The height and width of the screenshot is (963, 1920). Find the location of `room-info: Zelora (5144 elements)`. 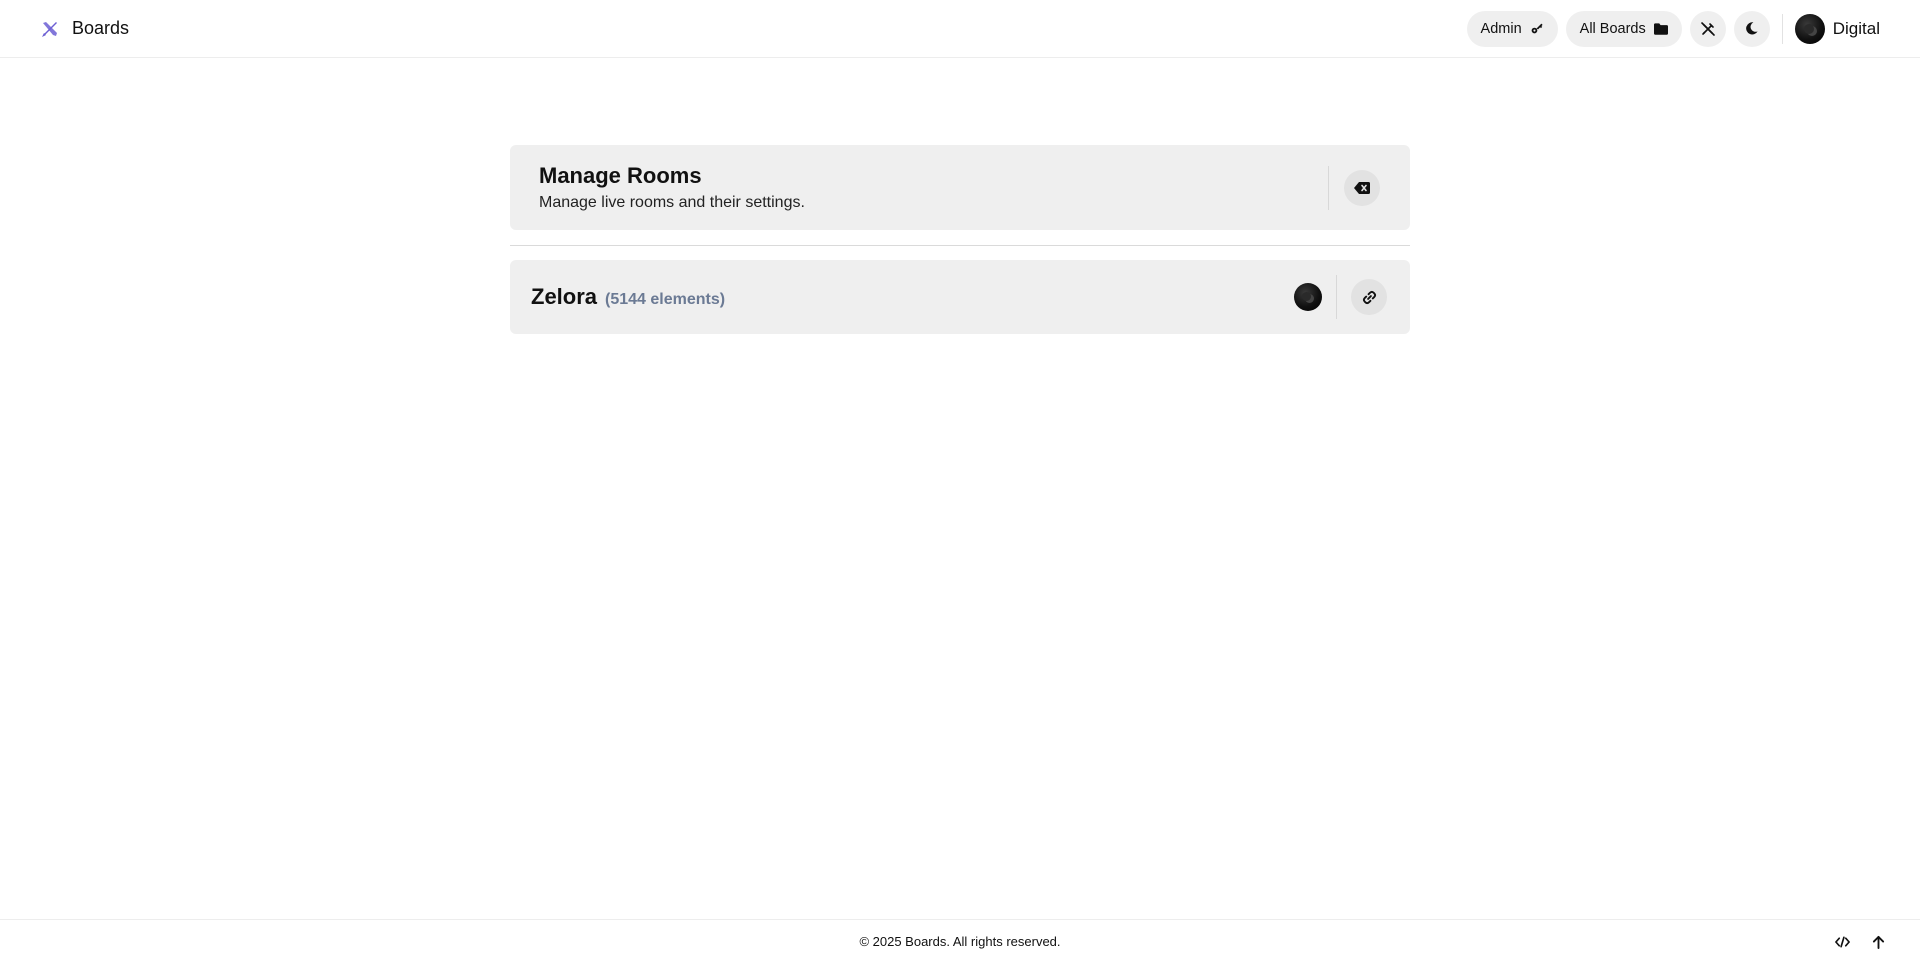

room-info: Zelora (5144 elements) is located at coordinates (628, 297).